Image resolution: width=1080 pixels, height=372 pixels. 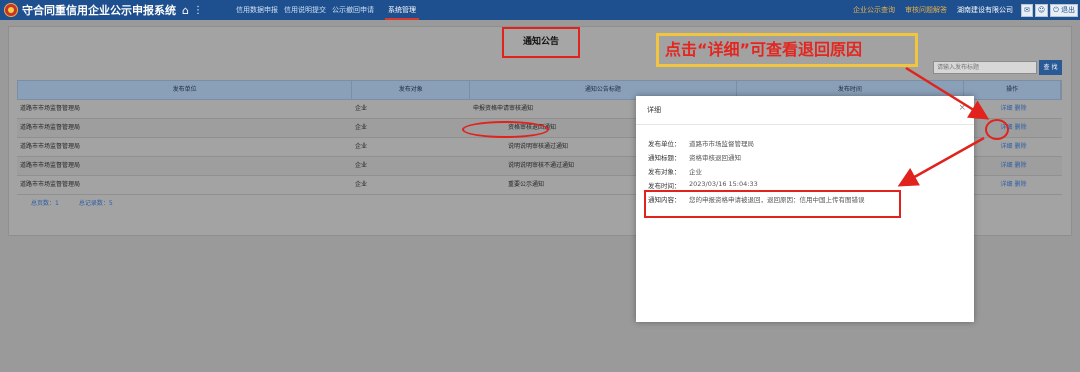 I want to click on arrow-to-detail, so click(x=947, y=93).